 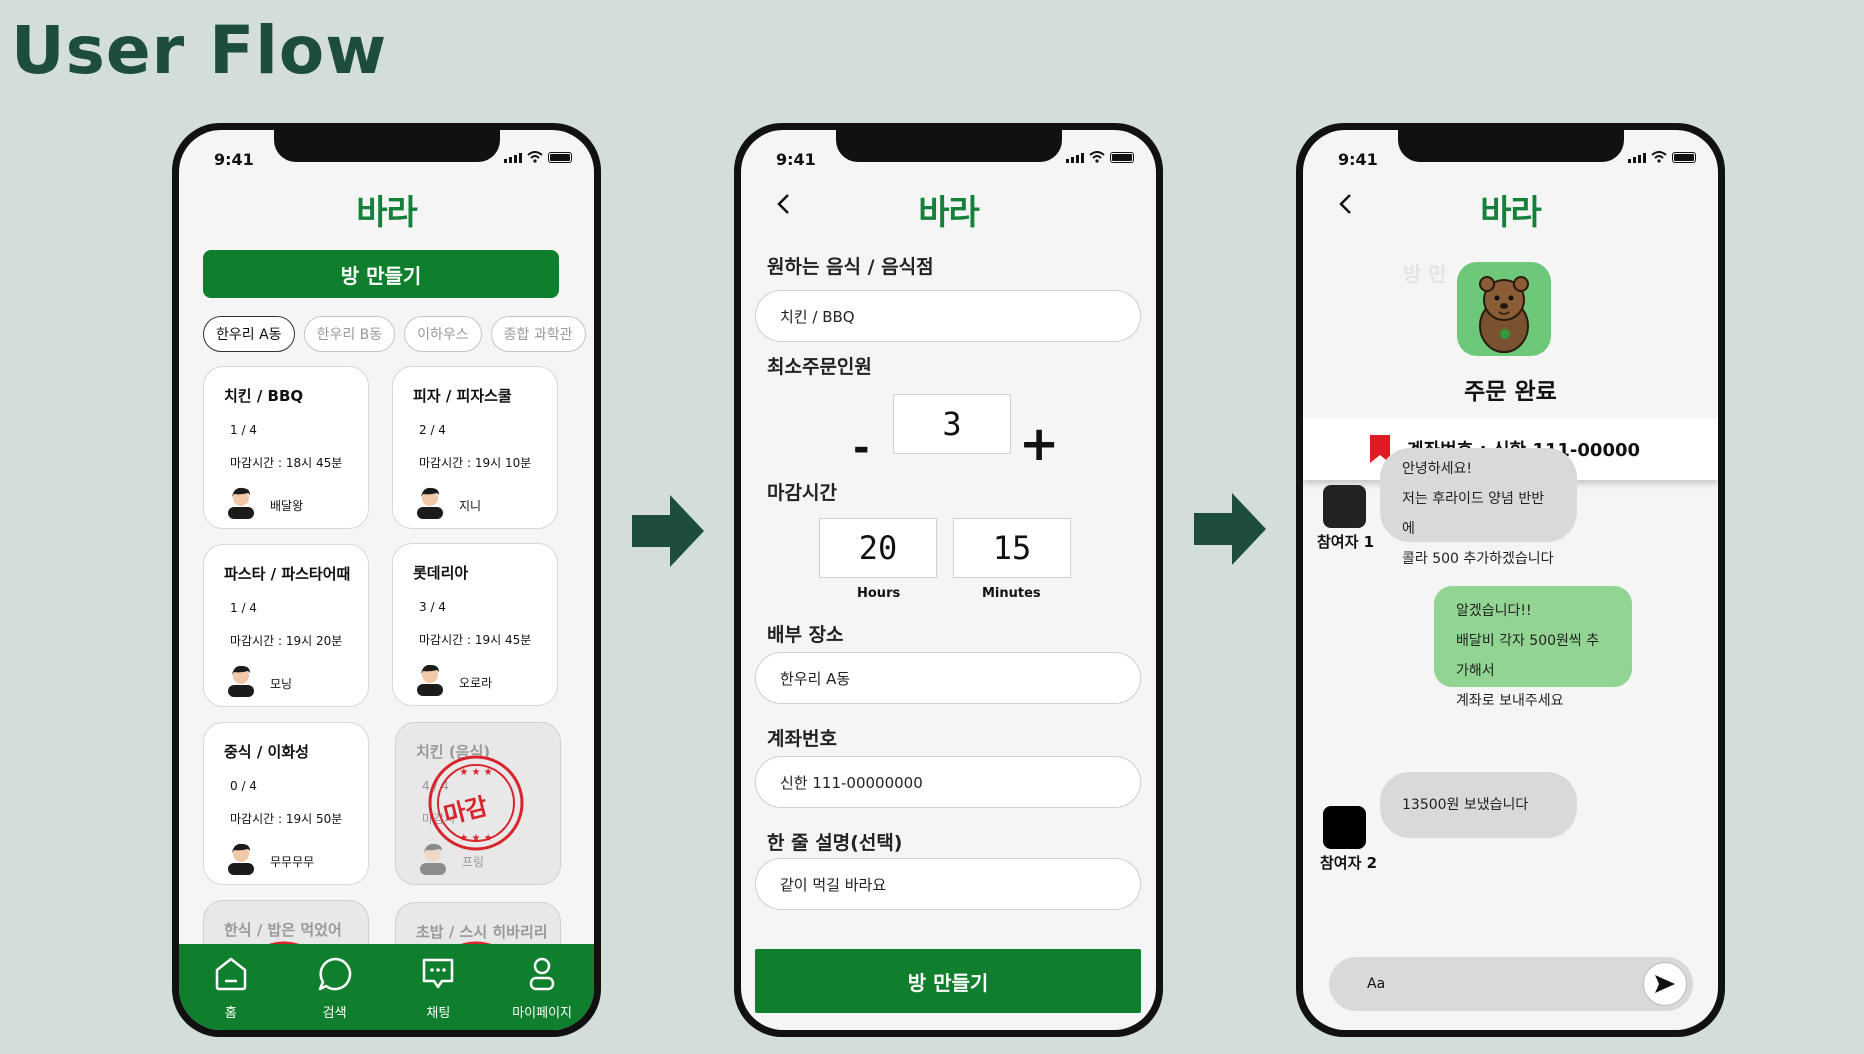 What do you see at coordinates (287, 574) in the screenshot?
I see `room-title: 파스타 / 파스타어때` at bounding box center [287, 574].